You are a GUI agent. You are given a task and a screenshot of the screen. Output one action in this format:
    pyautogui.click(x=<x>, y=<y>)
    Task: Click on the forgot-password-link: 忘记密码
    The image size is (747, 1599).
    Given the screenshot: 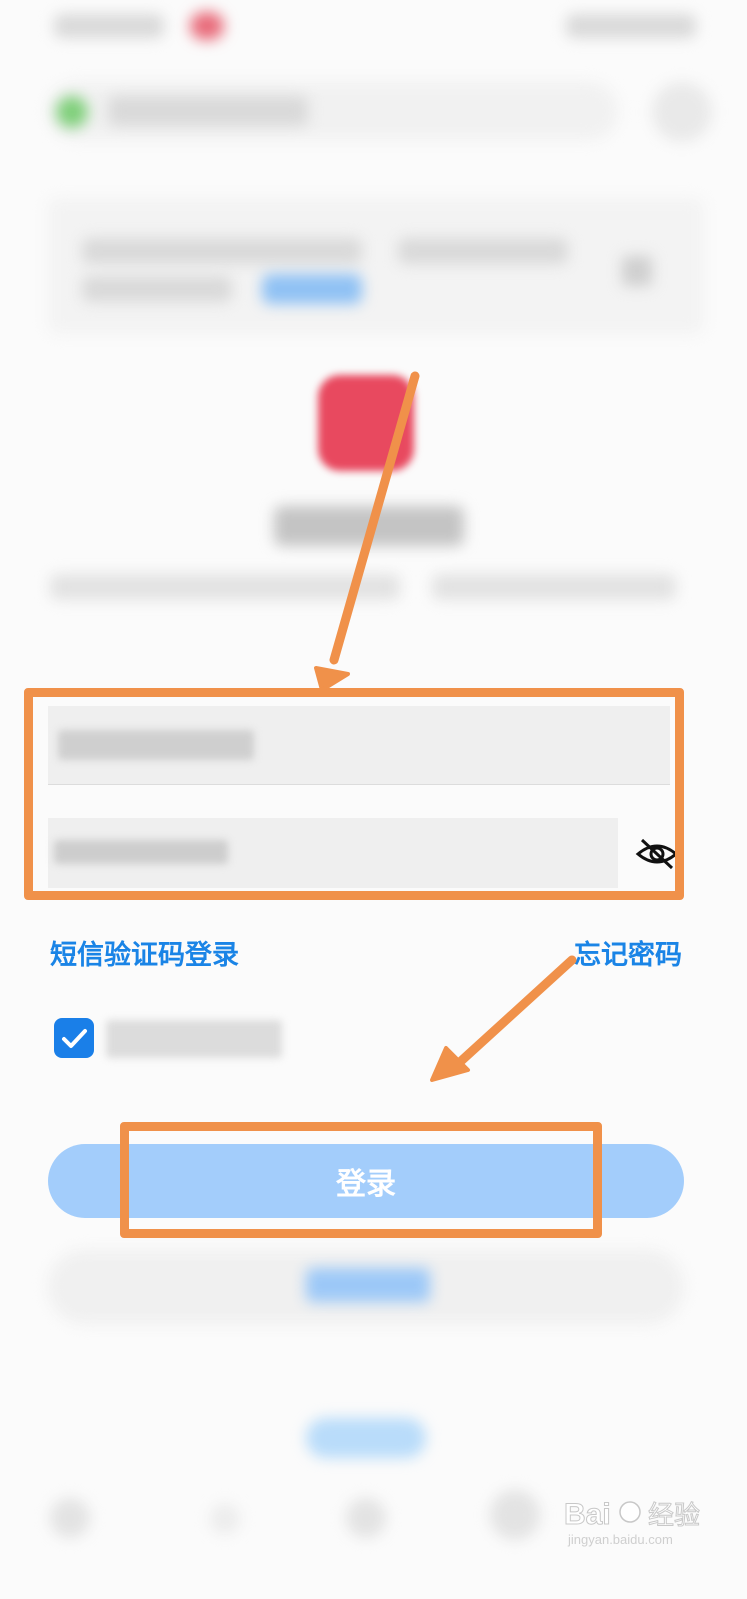 What is the action you would take?
    pyautogui.click(x=628, y=956)
    